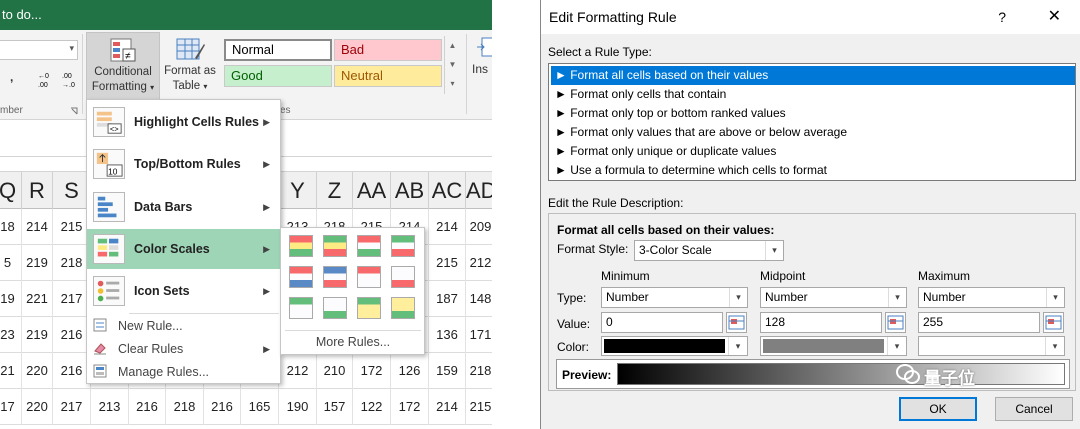 The width and height of the screenshot is (1080, 429). Describe the element at coordinates (833, 346) in the screenshot. I see `midpoint-color-picker: ▾` at that location.